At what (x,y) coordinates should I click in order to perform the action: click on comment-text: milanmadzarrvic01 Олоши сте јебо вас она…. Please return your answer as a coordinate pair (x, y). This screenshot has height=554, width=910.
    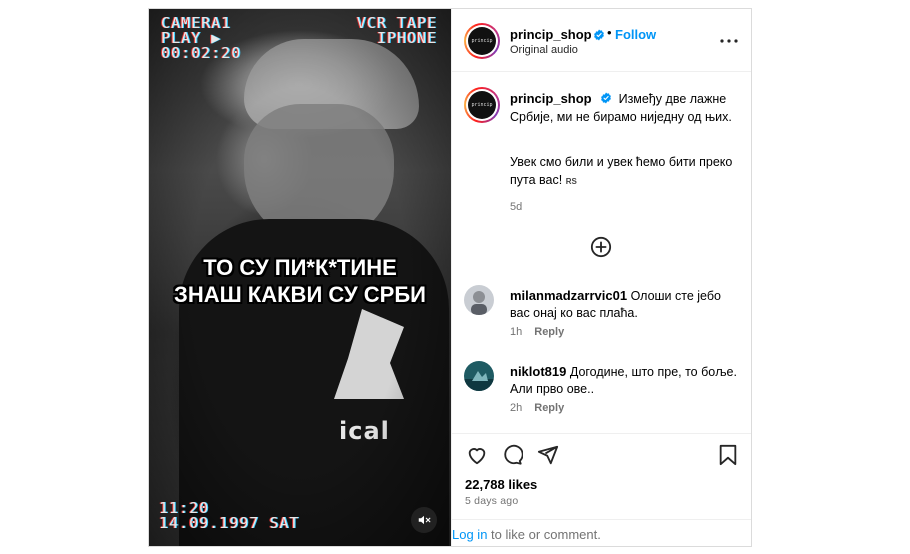
    Looking at the image, I should click on (615, 304).